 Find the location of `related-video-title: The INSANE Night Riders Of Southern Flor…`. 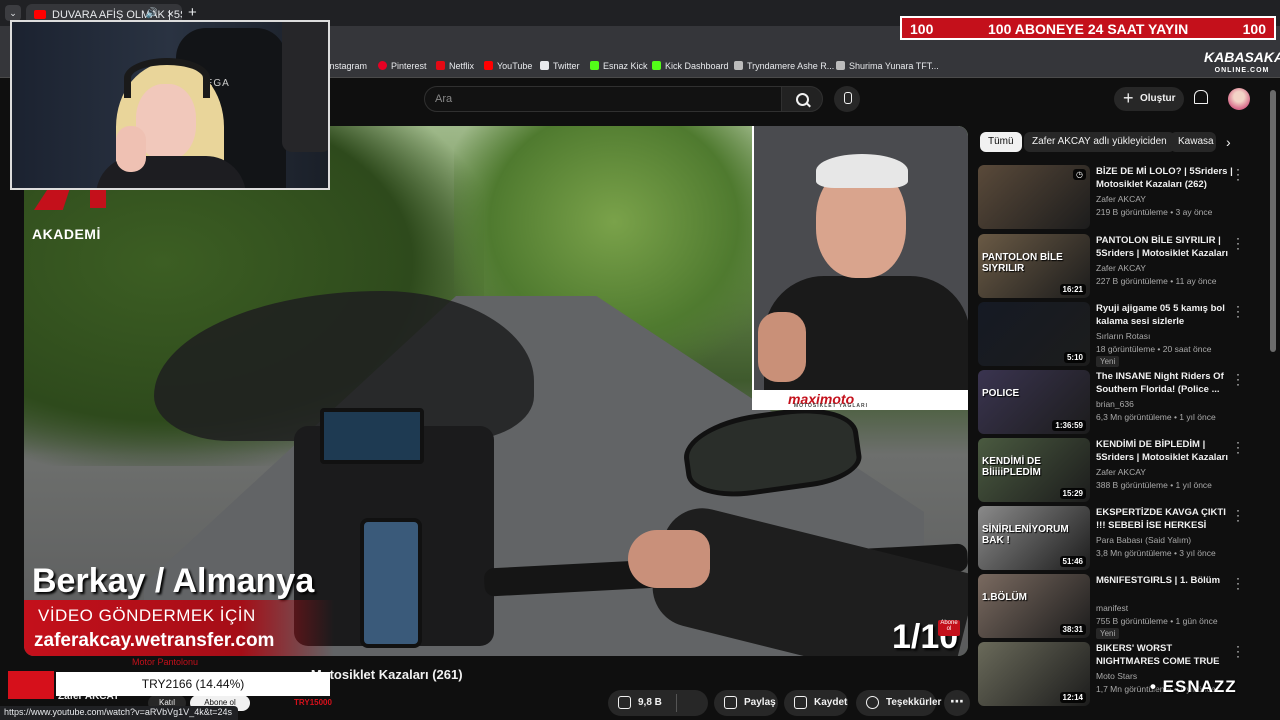

related-video-title: The INSANE Night Riders Of Southern Flor… is located at coordinates (1165, 383).